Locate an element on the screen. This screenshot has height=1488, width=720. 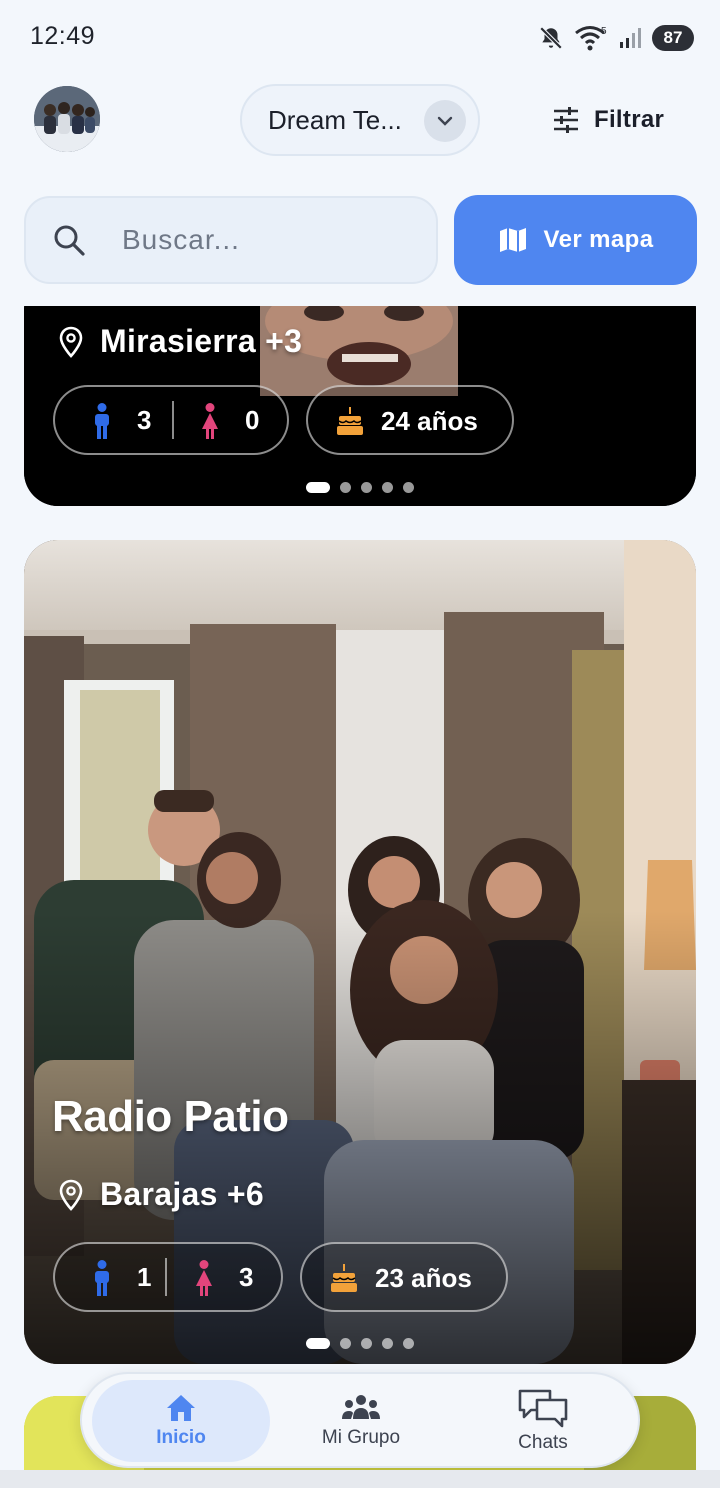
age-pill: 23 años is located at coordinates (404, 1277).